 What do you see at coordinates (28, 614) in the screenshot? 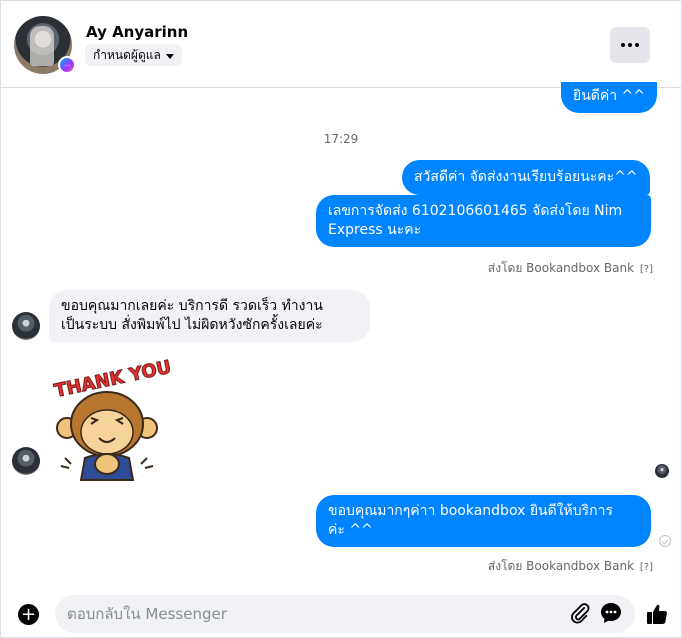
I see `plus-circle-icon: +` at bounding box center [28, 614].